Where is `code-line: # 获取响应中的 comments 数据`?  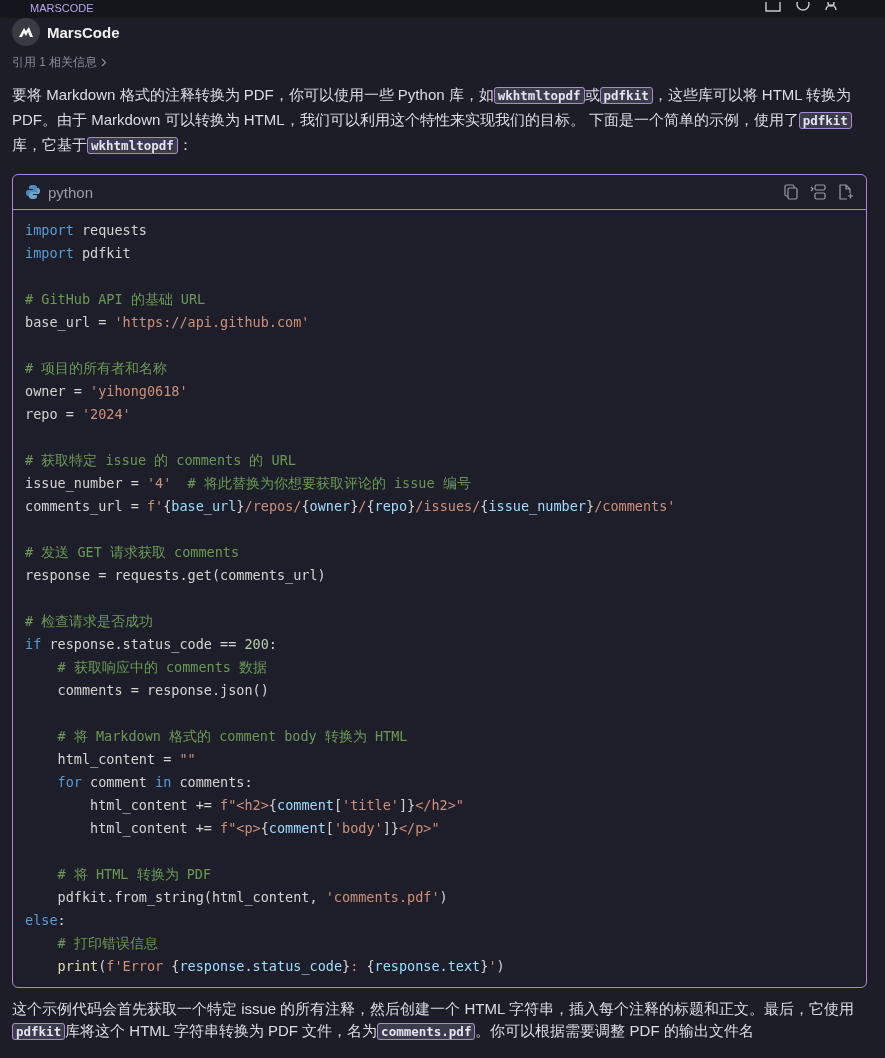 code-line: # 获取响应中的 comments 数据 is located at coordinates (162, 667).